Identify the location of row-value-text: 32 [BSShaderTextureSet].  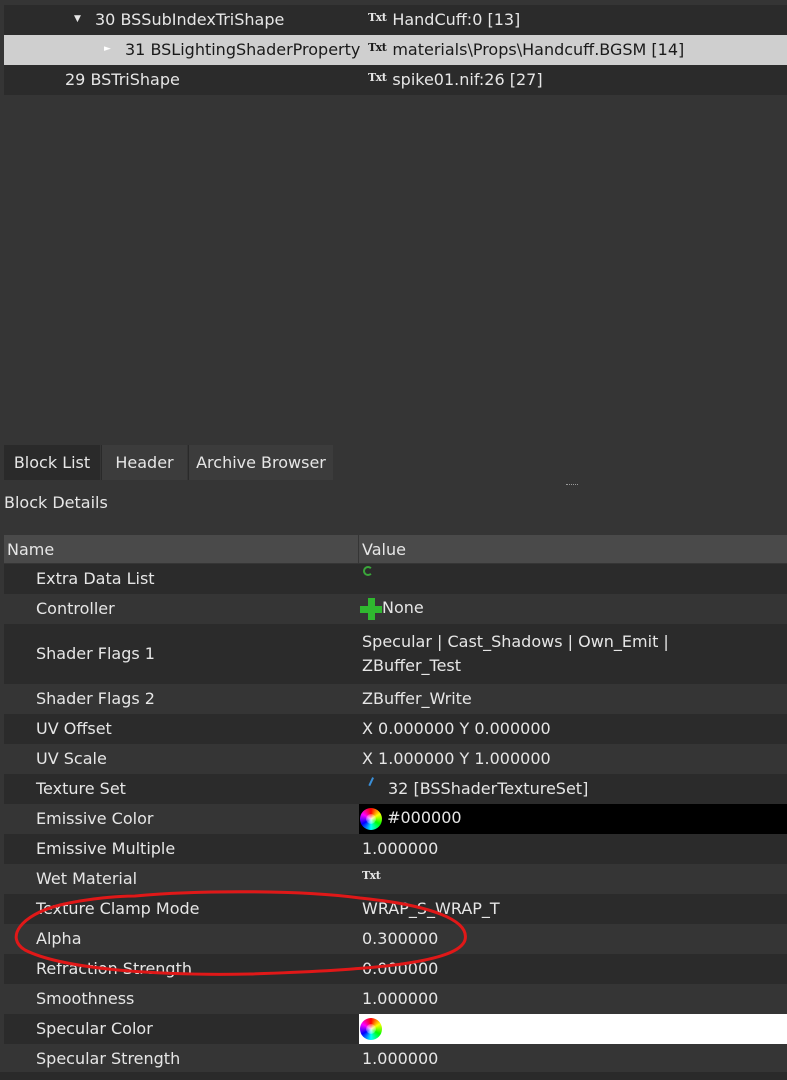
(488, 788).